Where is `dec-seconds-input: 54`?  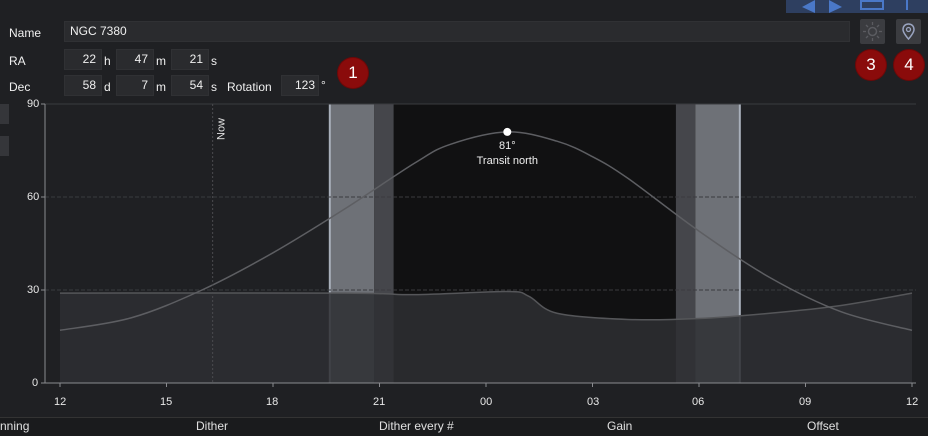 dec-seconds-input: 54 is located at coordinates (190, 85).